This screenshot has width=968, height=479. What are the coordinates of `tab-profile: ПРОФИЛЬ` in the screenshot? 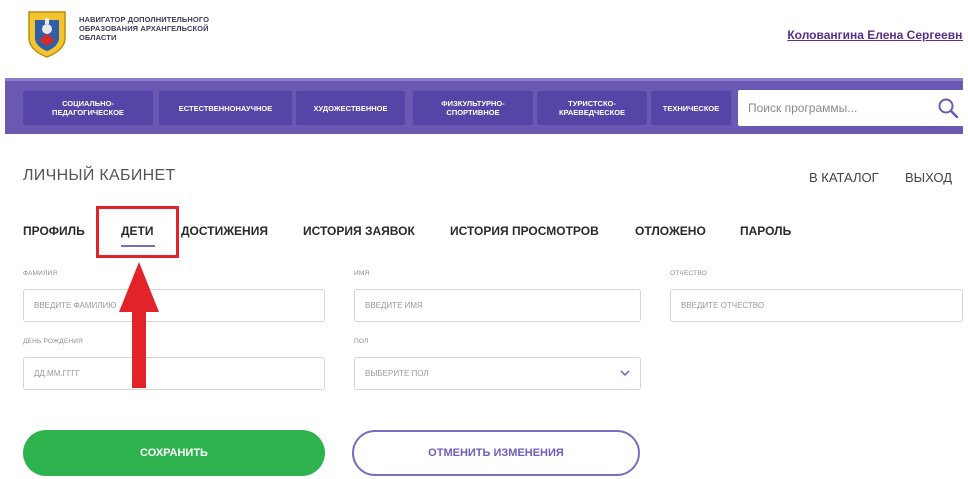 It's located at (54, 231).